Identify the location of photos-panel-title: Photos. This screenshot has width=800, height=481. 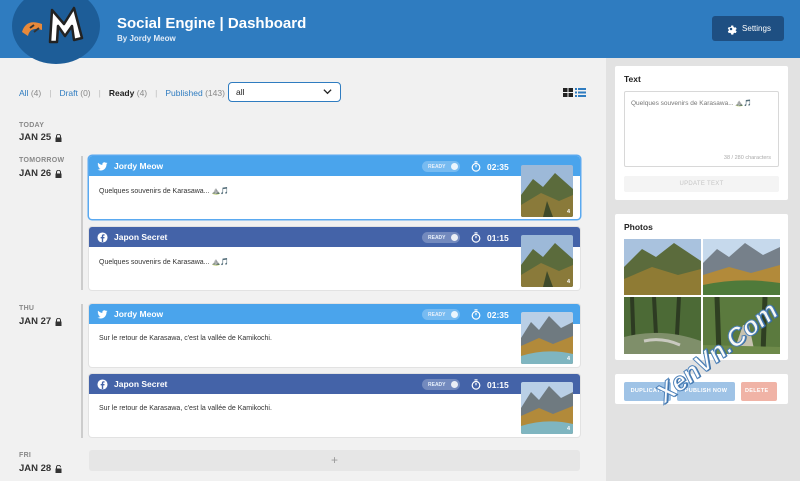
(638, 227).